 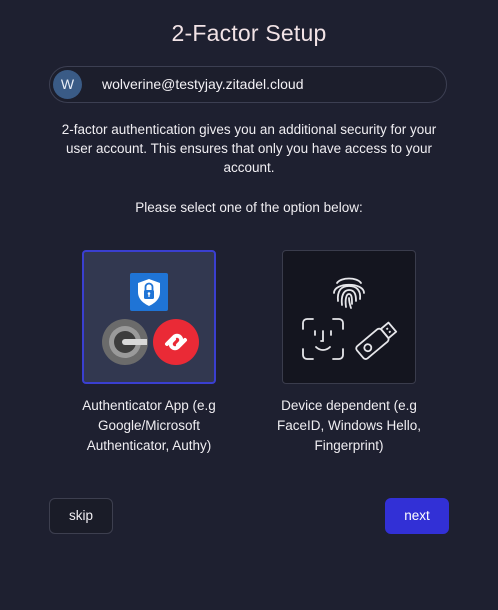 I want to click on next-button: next, so click(x=417, y=516).